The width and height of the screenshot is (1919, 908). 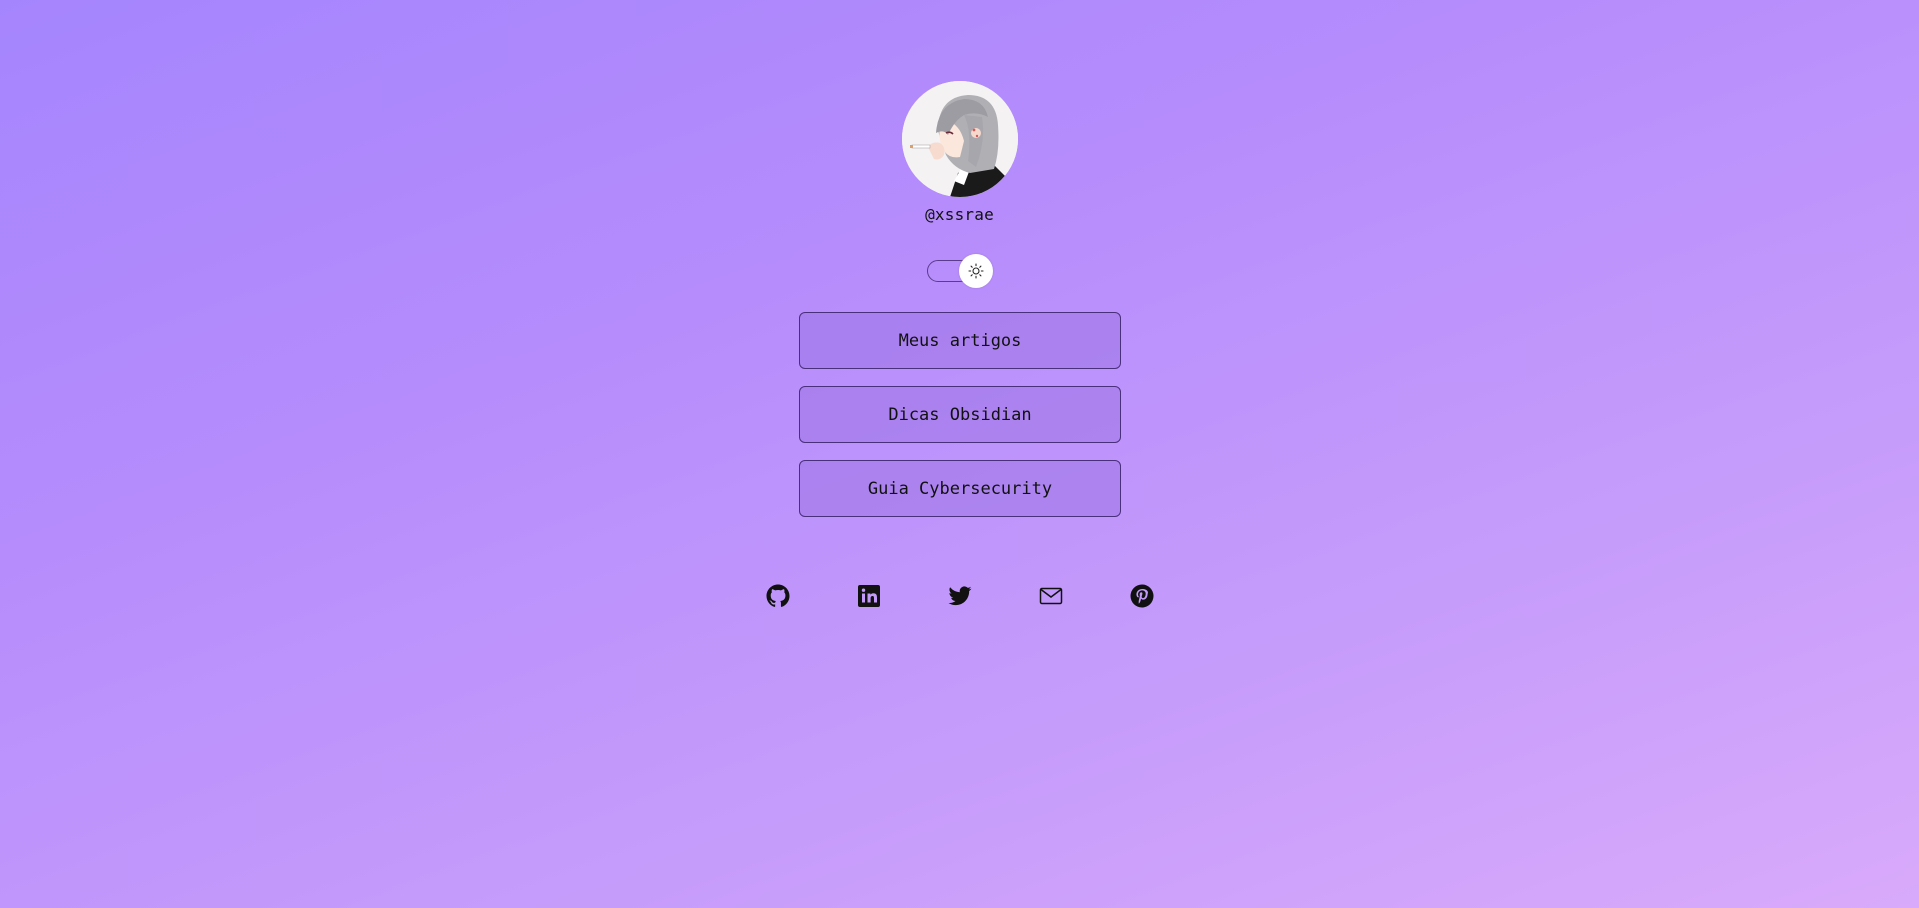 I want to click on link-button-label: Meus artigos, so click(x=960, y=340).